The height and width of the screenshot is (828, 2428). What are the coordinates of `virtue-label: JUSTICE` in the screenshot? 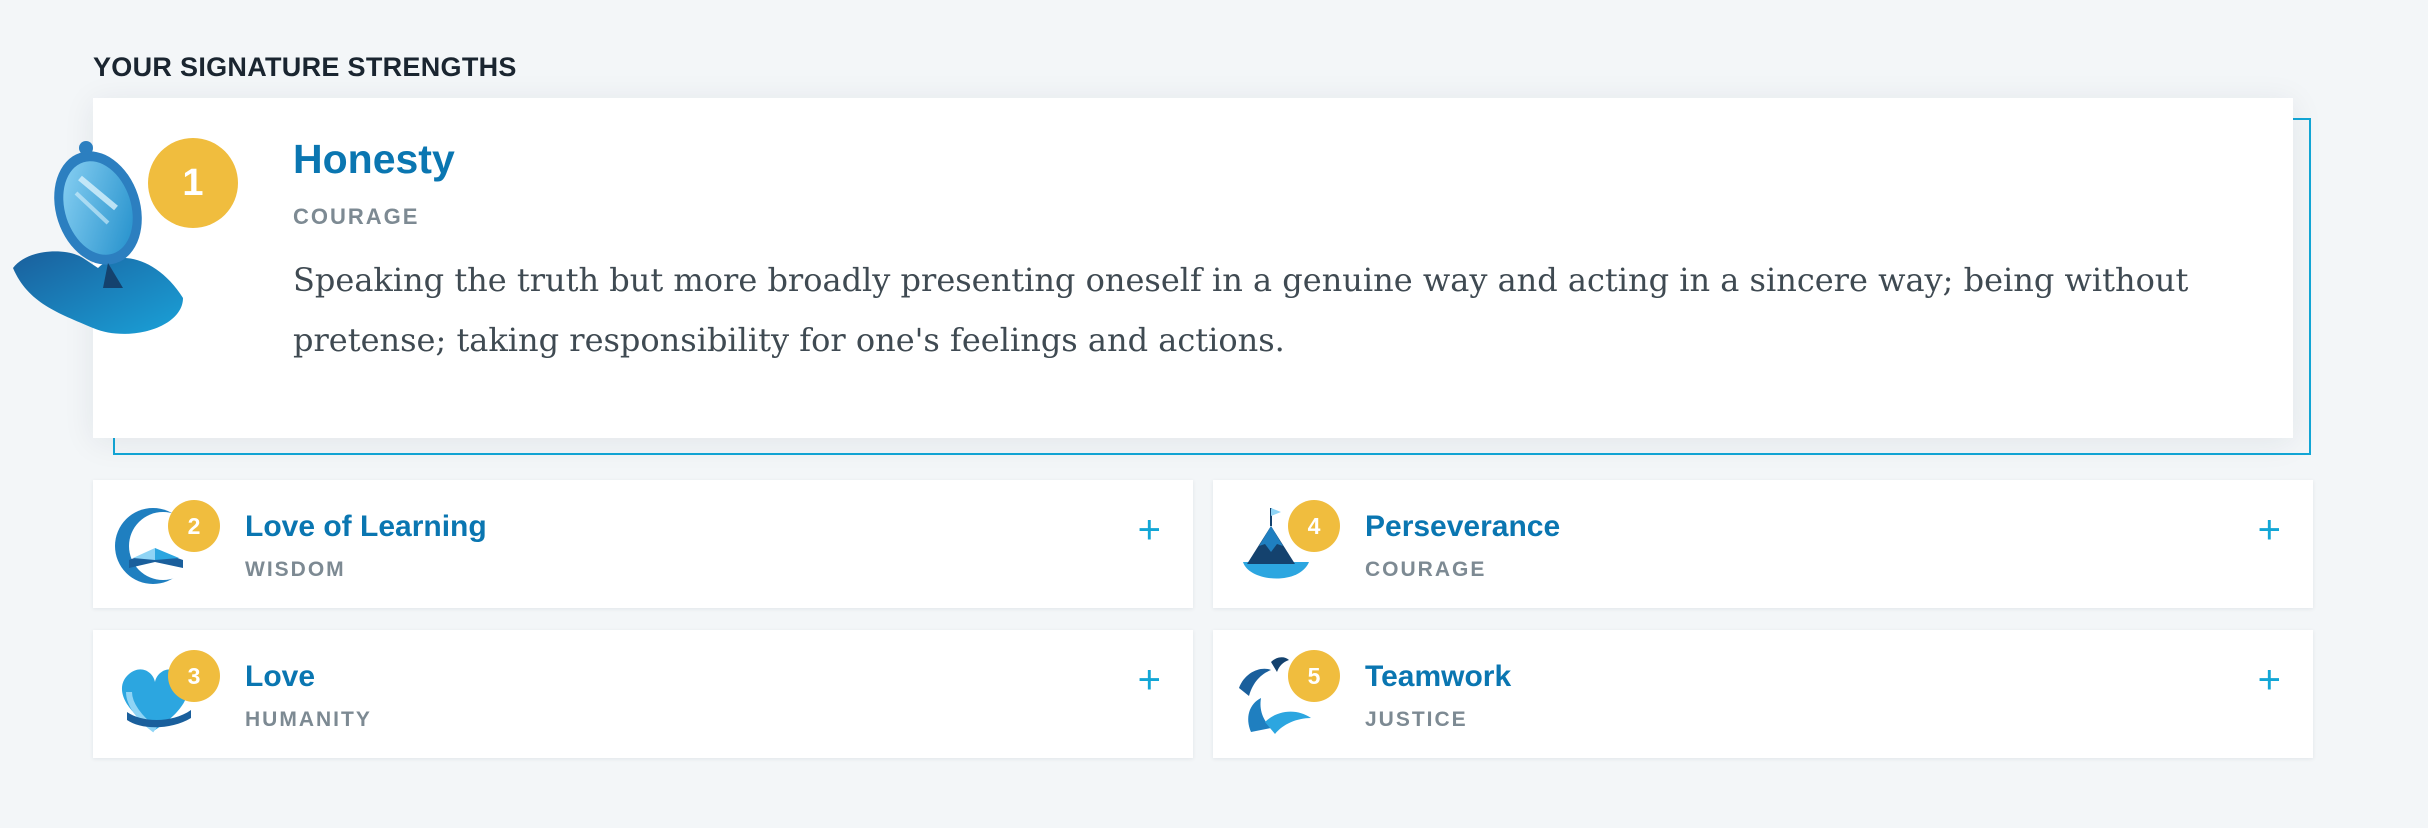 It's located at (1416, 719).